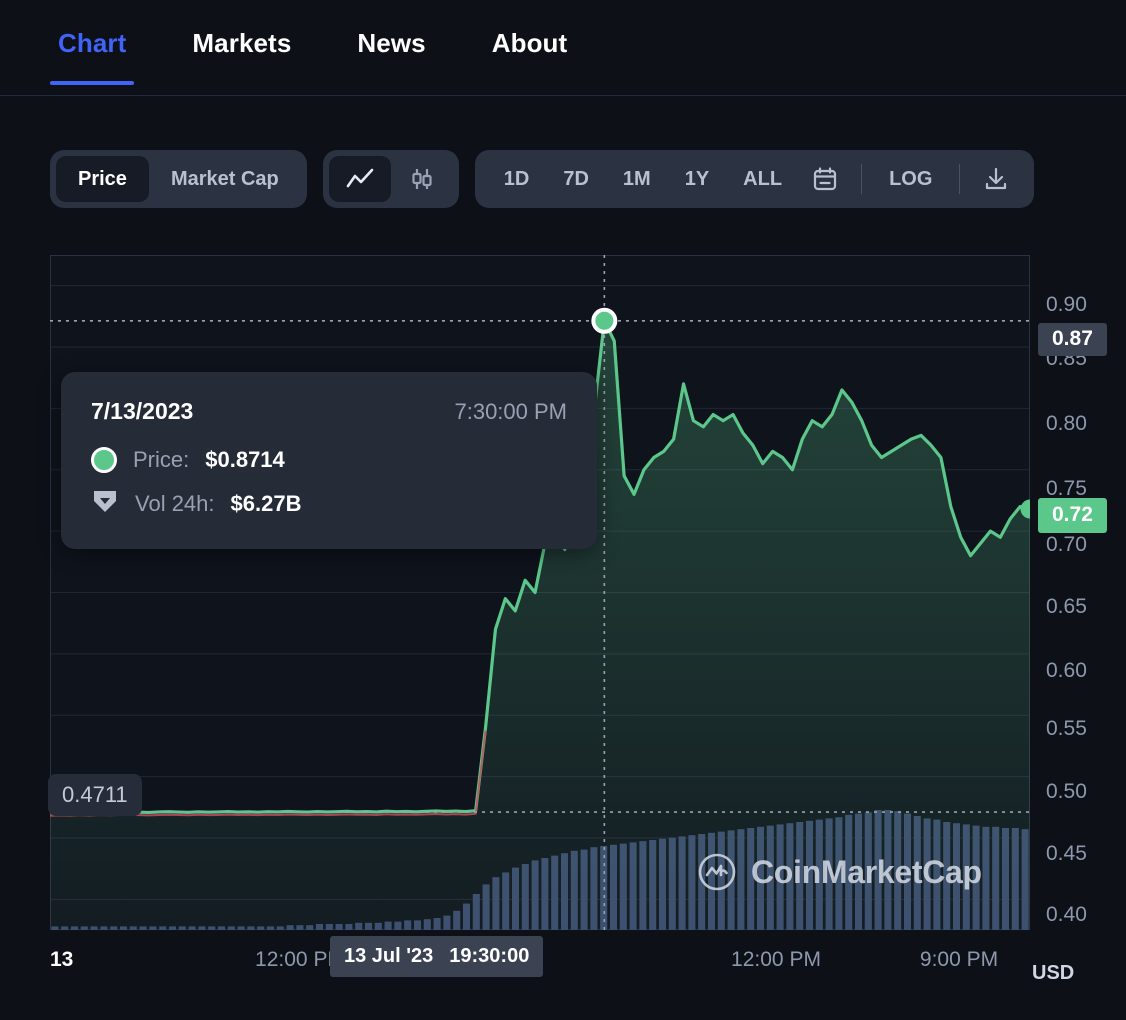 The width and height of the screenshot is (1126, 1020). What do you see at coordinates (517, 179) in the screenshot?
I see `range-1d-button: 1D` at bounding box center [517, 179].